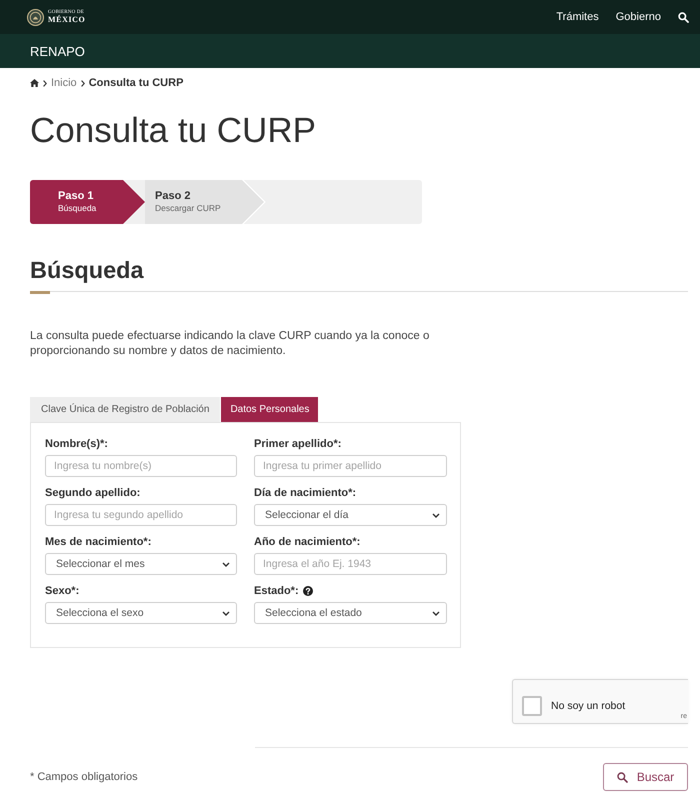  Describe the element at coordinates (188, 208) in the screenshot. I see `step-subtitle: Descargar CURP` at that location.